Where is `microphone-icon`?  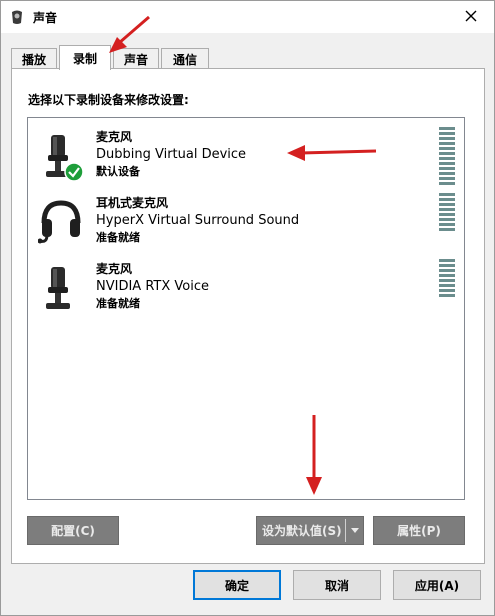
microphone-icon is located at coordinates (61, 289).